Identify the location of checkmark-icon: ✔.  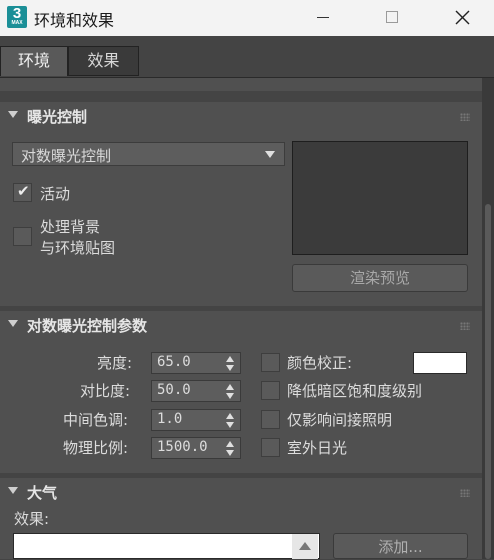
(23, 191).